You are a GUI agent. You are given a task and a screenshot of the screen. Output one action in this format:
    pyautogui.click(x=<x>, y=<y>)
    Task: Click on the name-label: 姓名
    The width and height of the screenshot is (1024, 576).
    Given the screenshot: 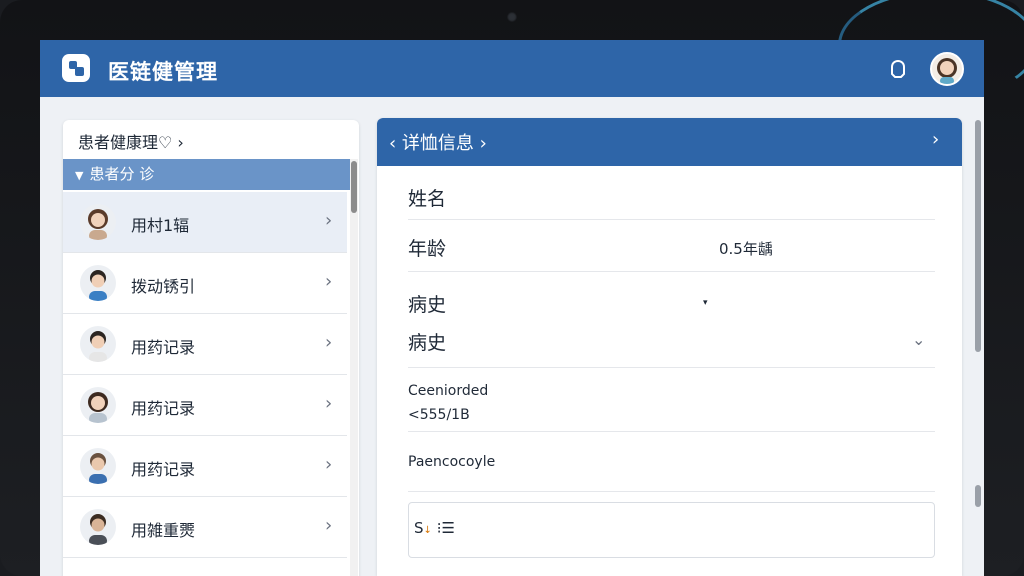 What is the action you would take?
    pyautogui.click(x=427, y=199)
    